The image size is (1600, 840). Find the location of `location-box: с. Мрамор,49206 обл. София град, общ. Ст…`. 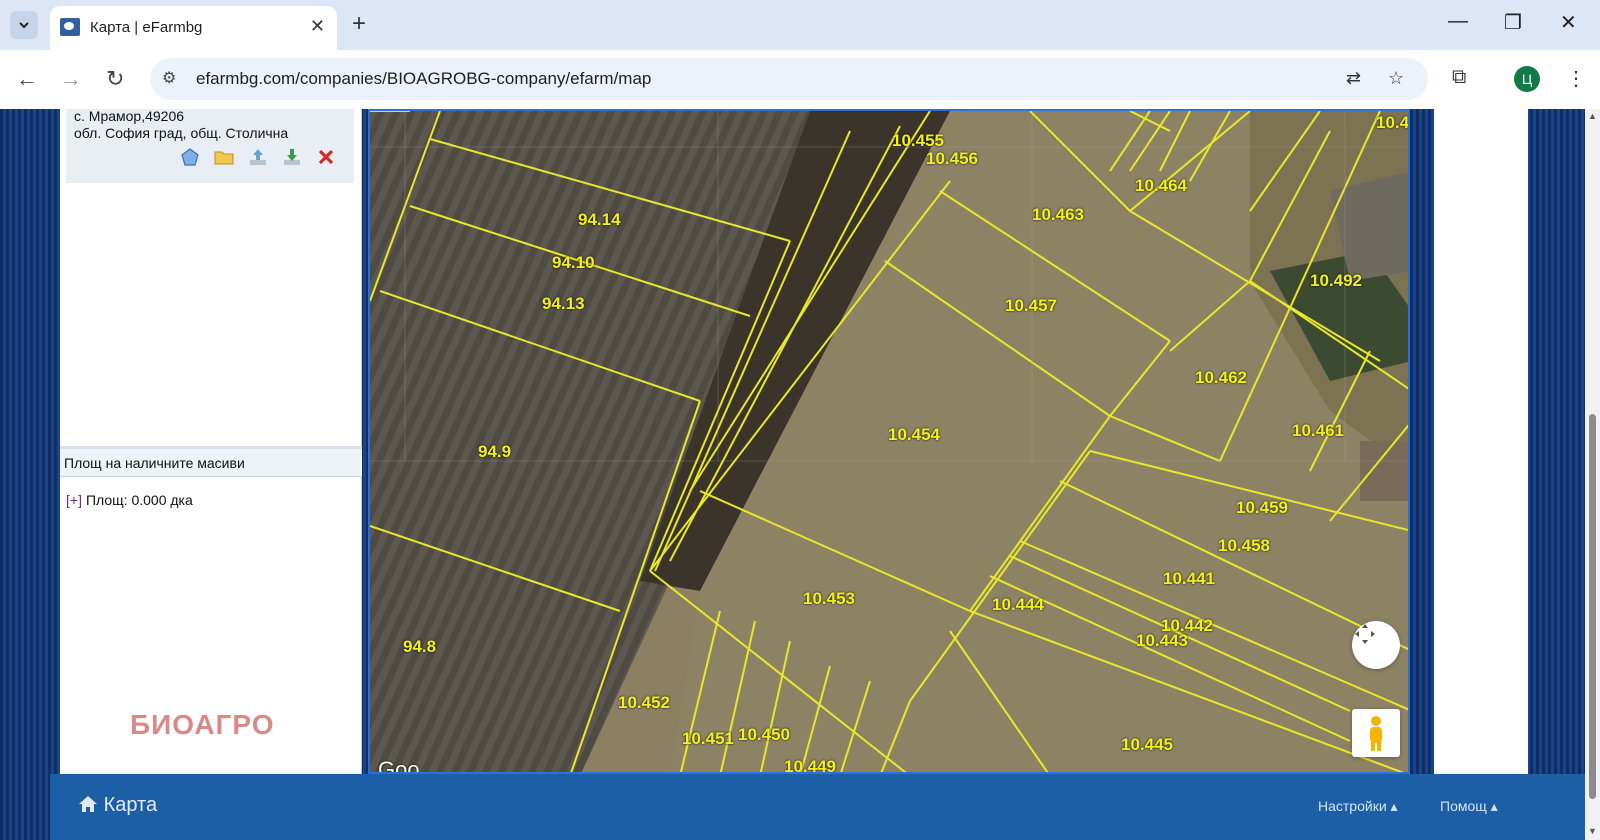

location-box: с. Мрамор,49206 обл. София град, общ. Ст… is located at coordinates (210, 146).